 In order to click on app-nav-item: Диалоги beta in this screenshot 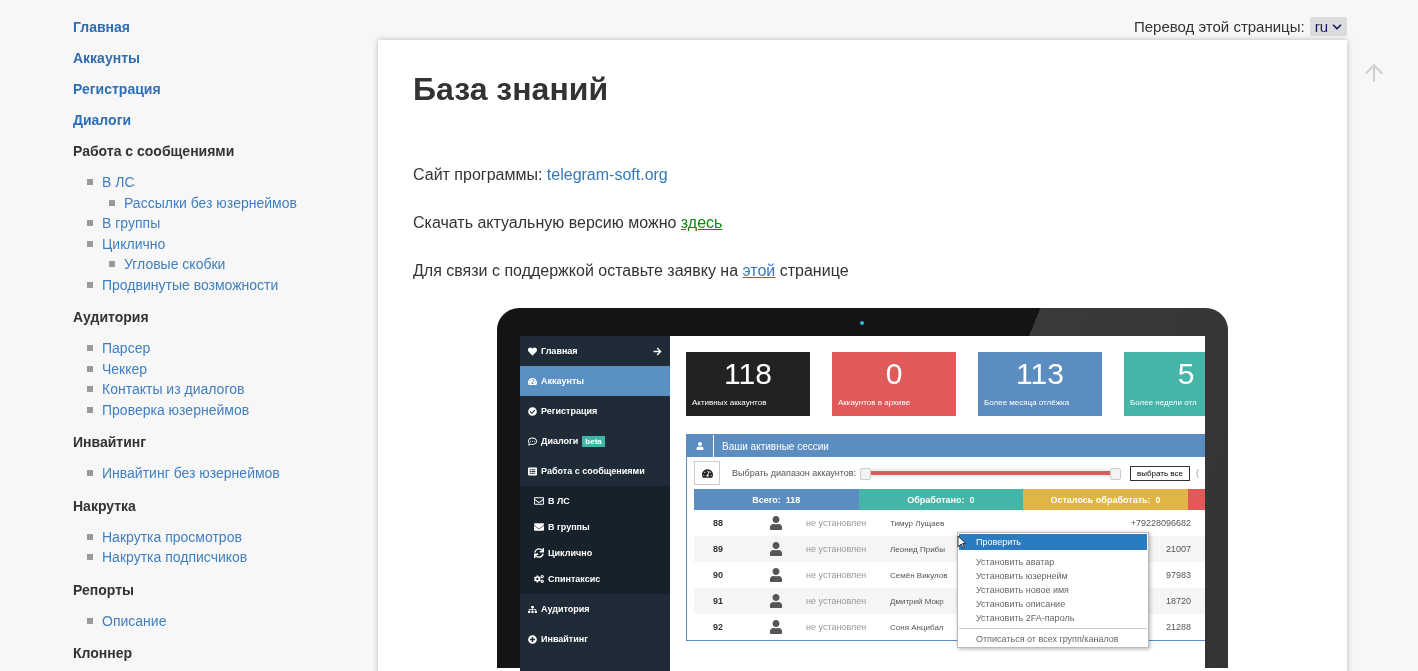, I will do `click(595, 441)`.